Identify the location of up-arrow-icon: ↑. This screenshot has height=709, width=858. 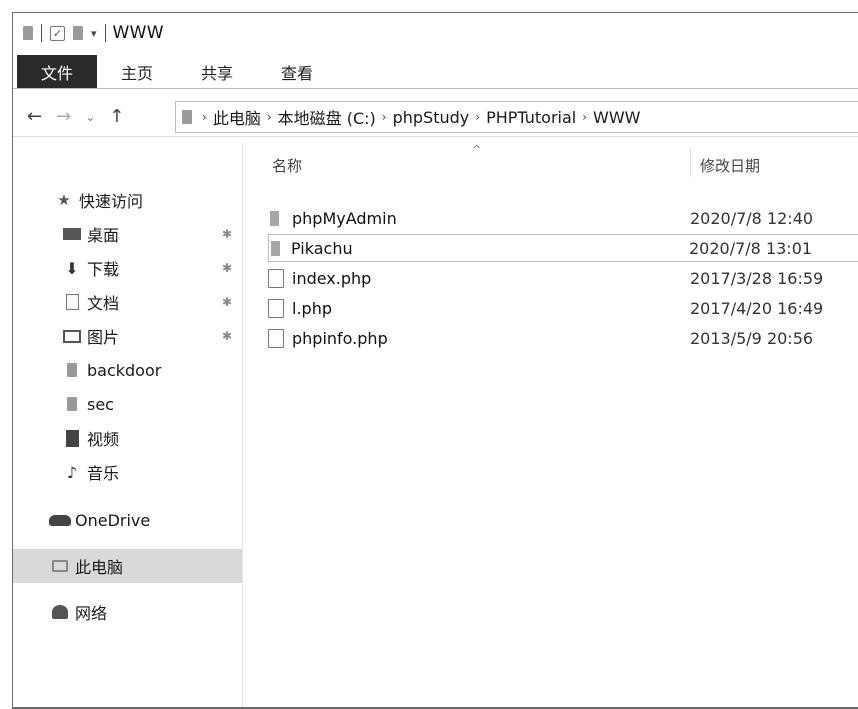
(116, 116).